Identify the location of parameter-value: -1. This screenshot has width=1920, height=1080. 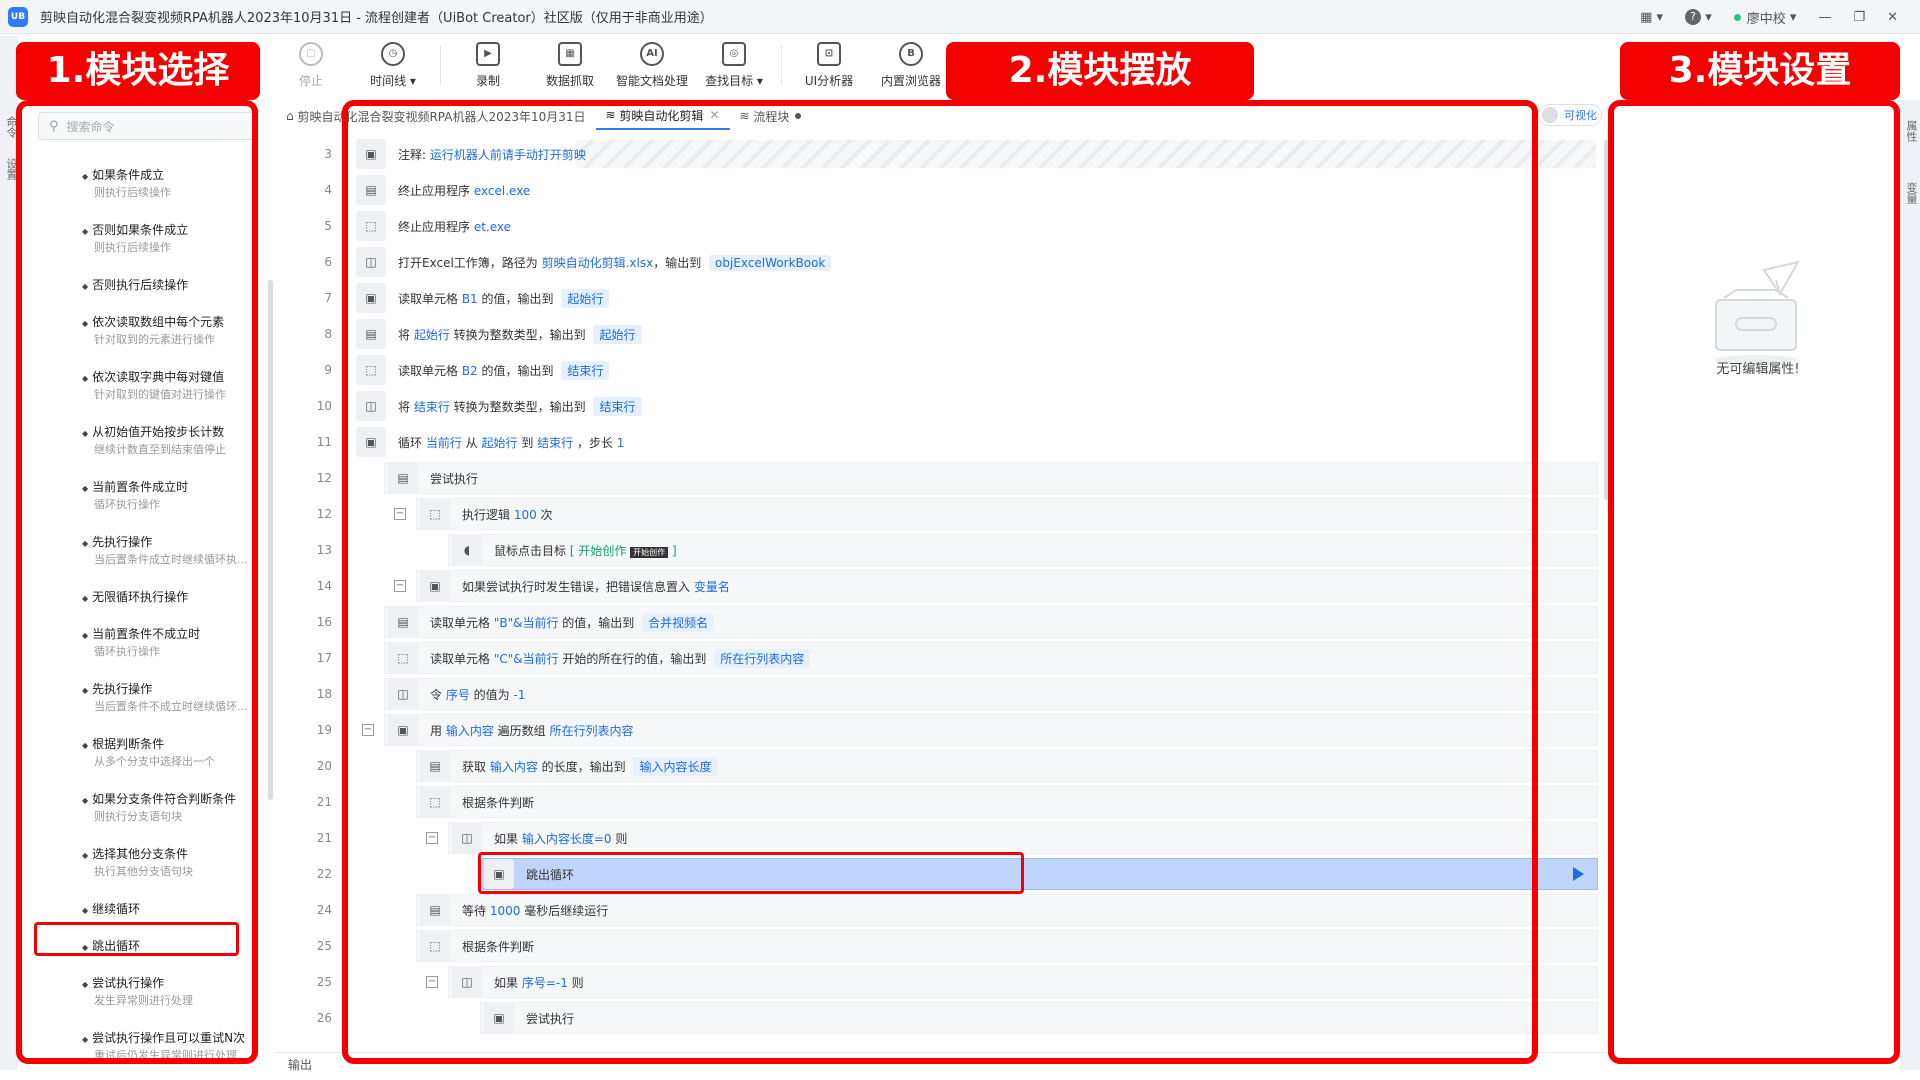
(519, 695).